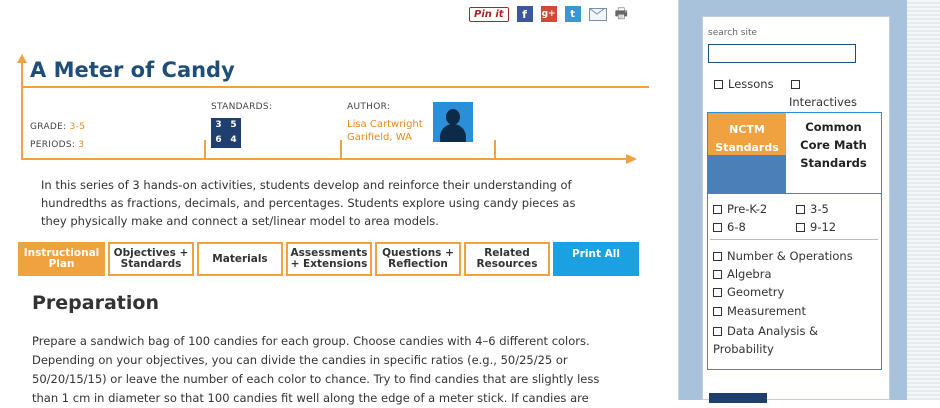 This screenshot has width=940, height=408. Describe the element at coordinates (324, 159) in the screenshot. I see `timeline-bottom-line` at that location.